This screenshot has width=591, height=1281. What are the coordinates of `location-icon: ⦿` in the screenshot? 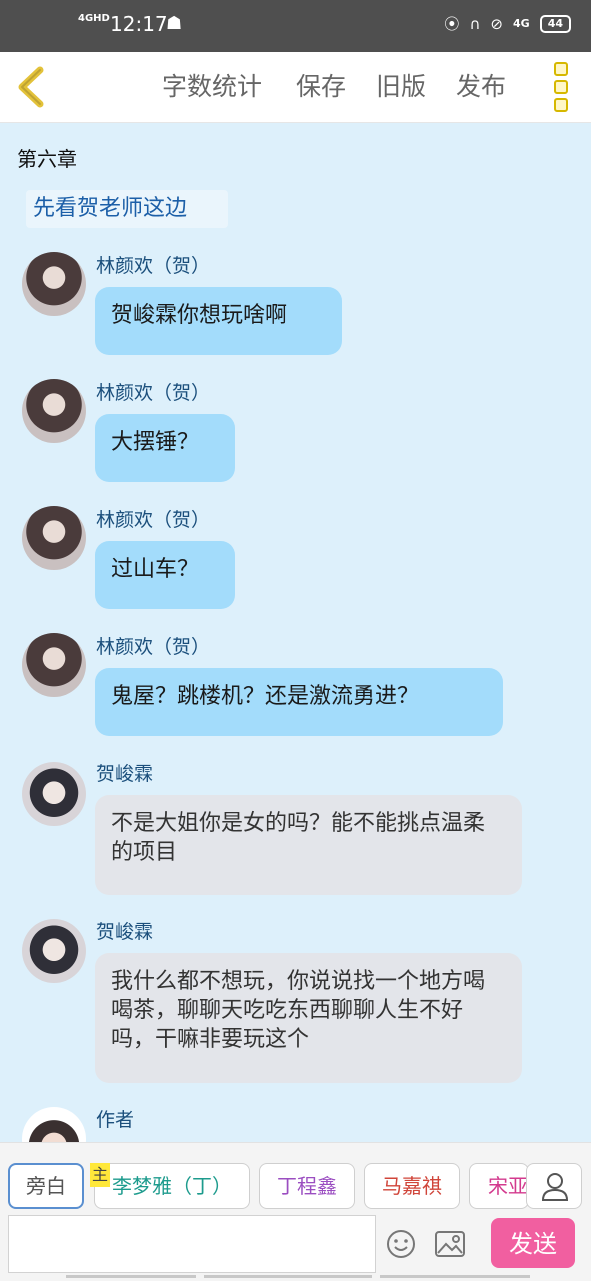 It's located at (452, 24).